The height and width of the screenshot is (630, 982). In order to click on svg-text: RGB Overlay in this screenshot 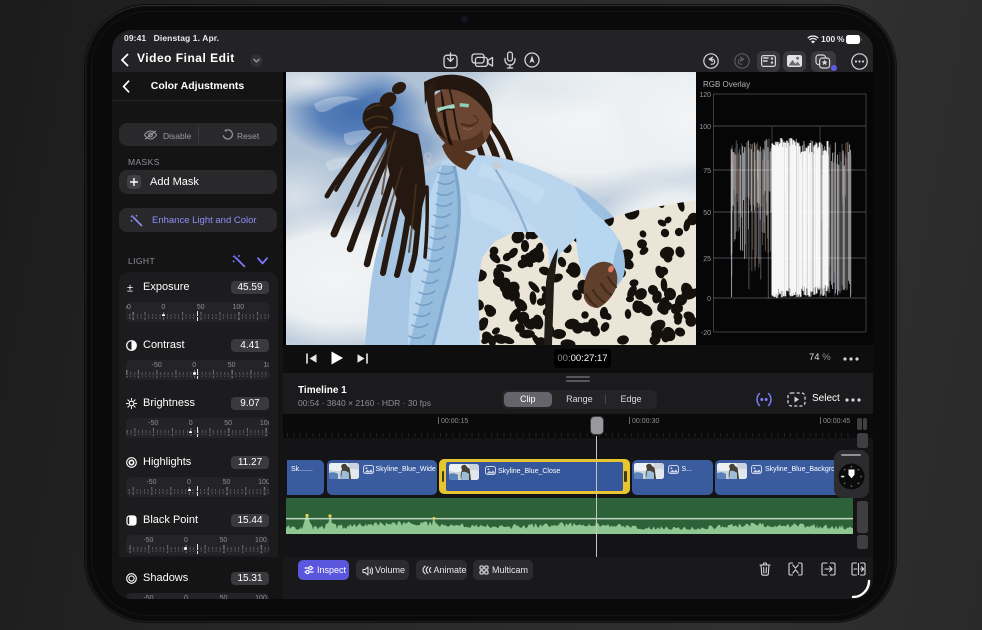, I will do `click(726, 84)`.